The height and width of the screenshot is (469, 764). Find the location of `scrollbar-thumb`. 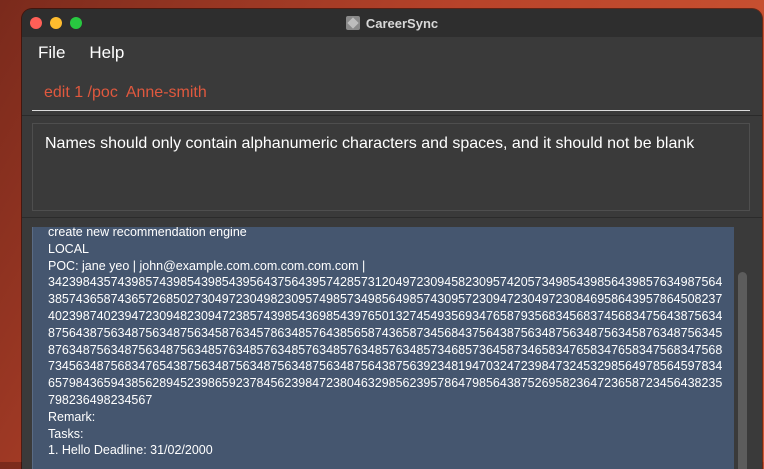

scrollbar-thumb is located at coordinates (742, 370).